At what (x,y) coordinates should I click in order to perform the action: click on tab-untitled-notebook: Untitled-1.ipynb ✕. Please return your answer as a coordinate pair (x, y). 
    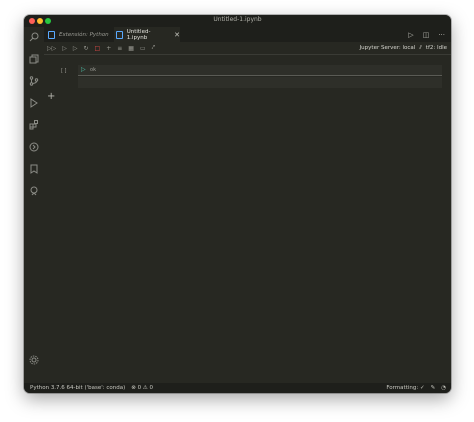
    Looking at the image, I should click on (147, 34).